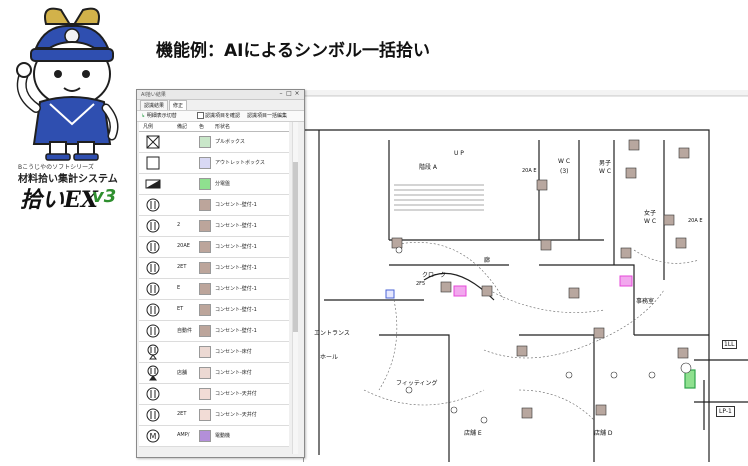 Image resolution: width=748 pixels, height=466 pixels. What do you see at coordinates (220, 95) in the screenshot?
I see `panel-titlebar: AI拾い結果 – □ ×` at bounding box center [220, 95].